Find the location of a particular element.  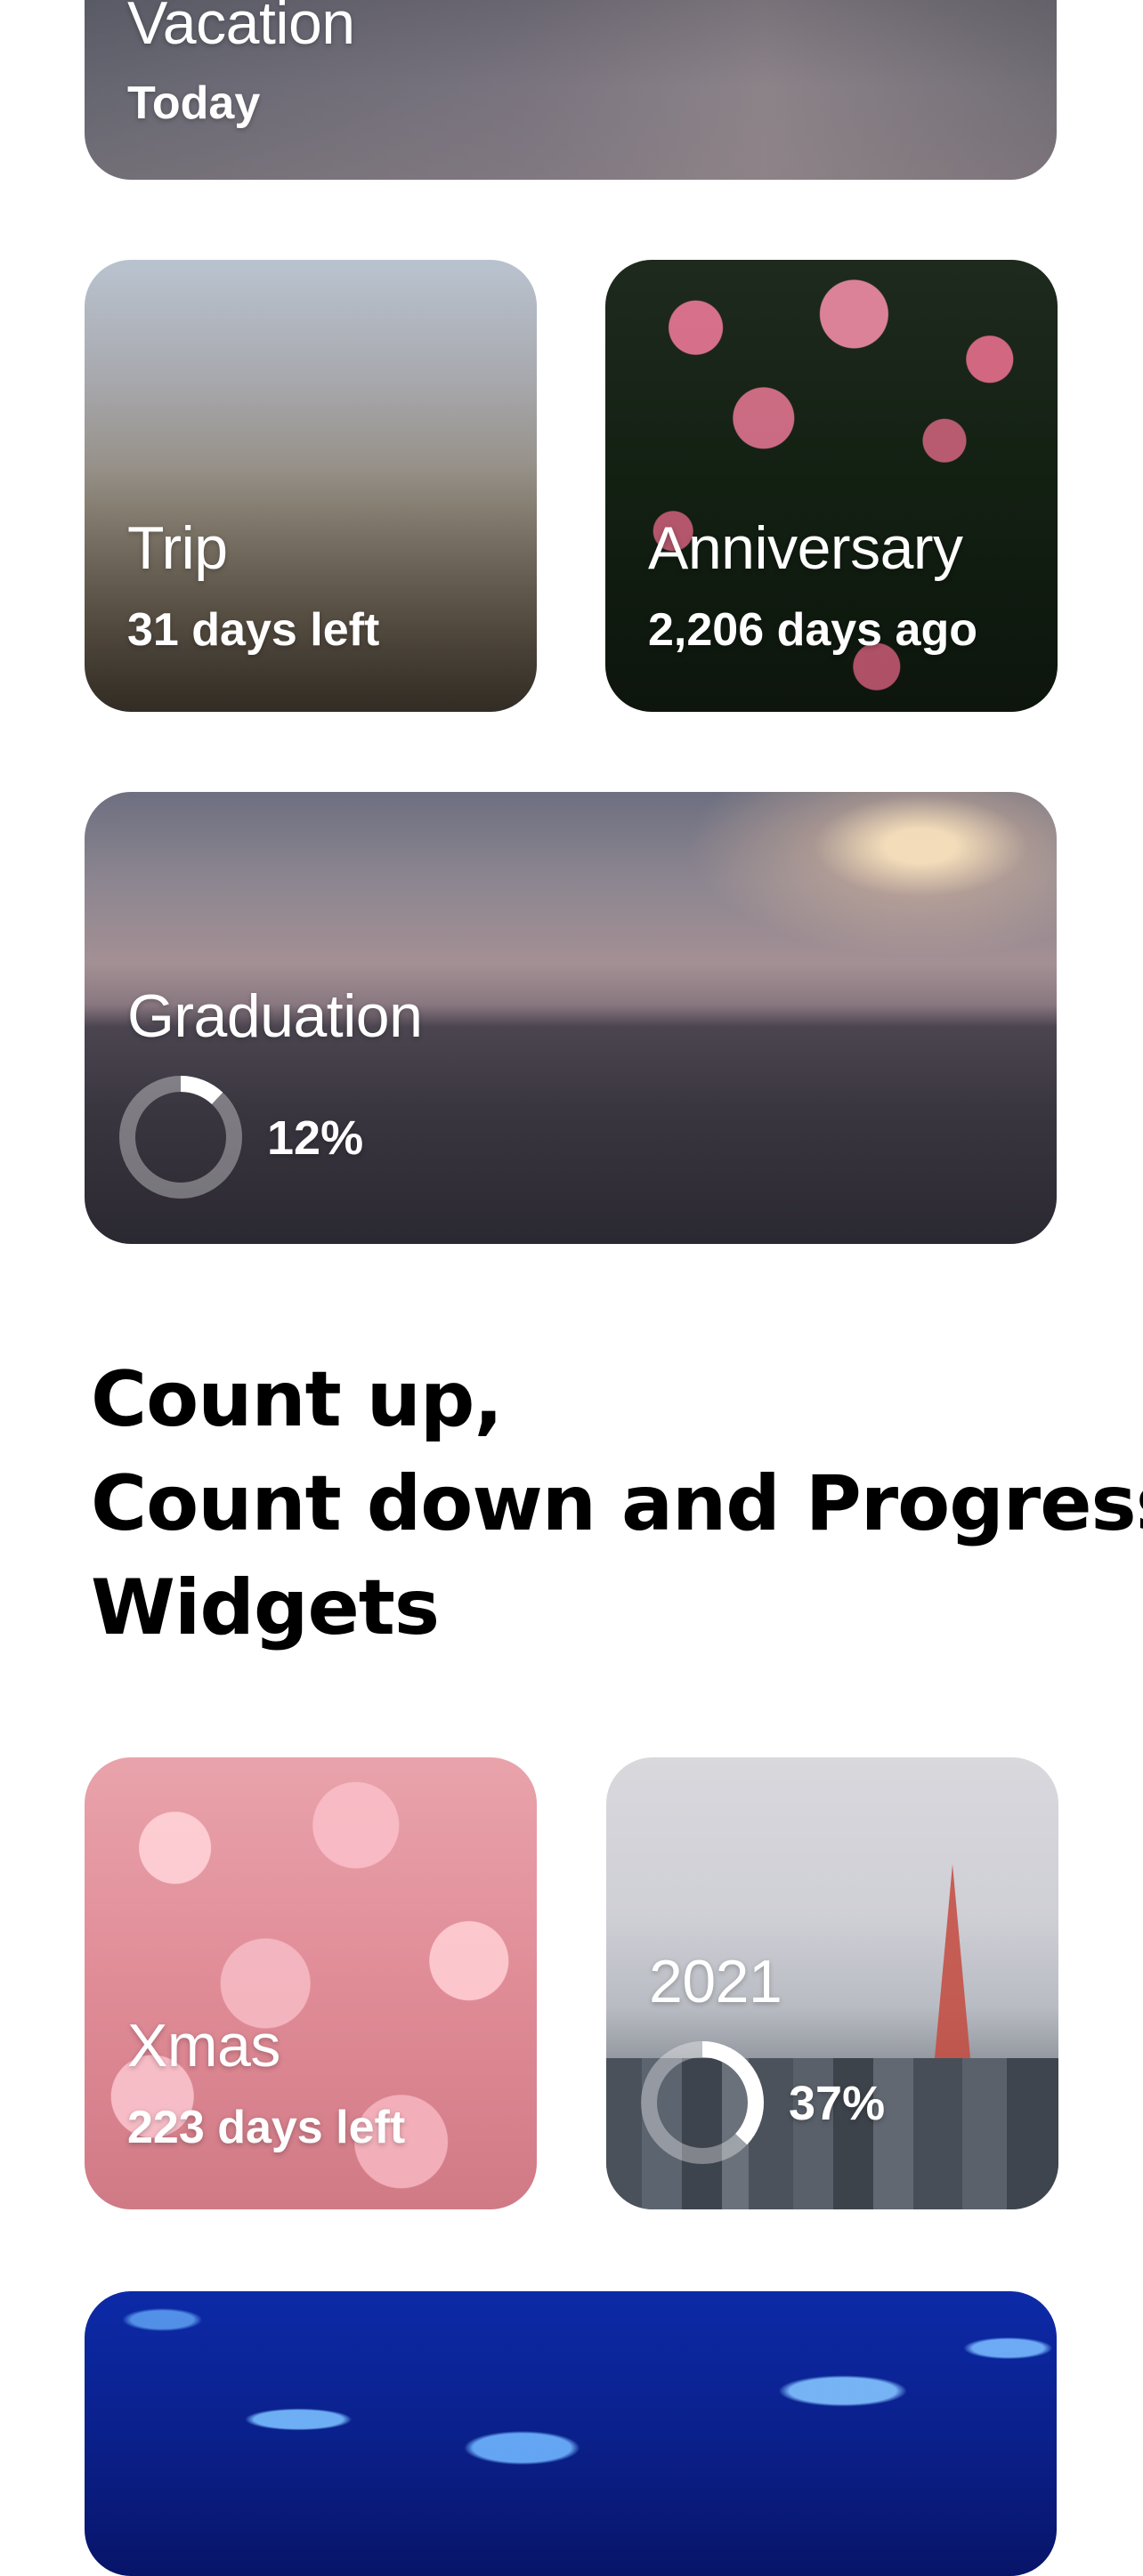

trip-widget: Trip 31 days left is located at coordinates (311, 486).